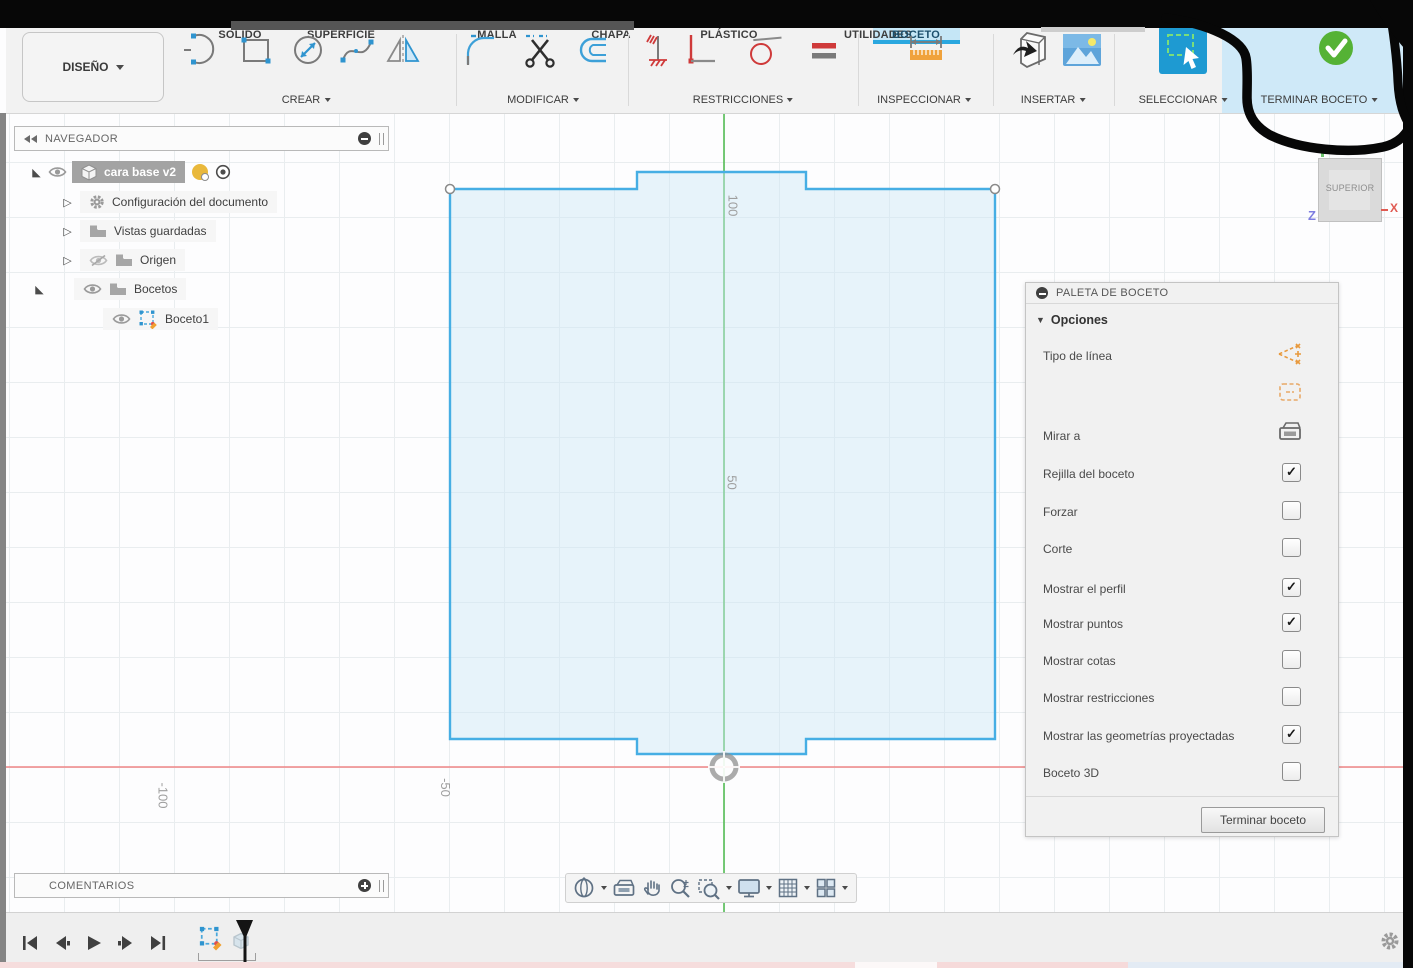  What do you see at coordinates (706, 14) in the screenshot?
I see `top-black-bar` at bounding box center [706, 14].